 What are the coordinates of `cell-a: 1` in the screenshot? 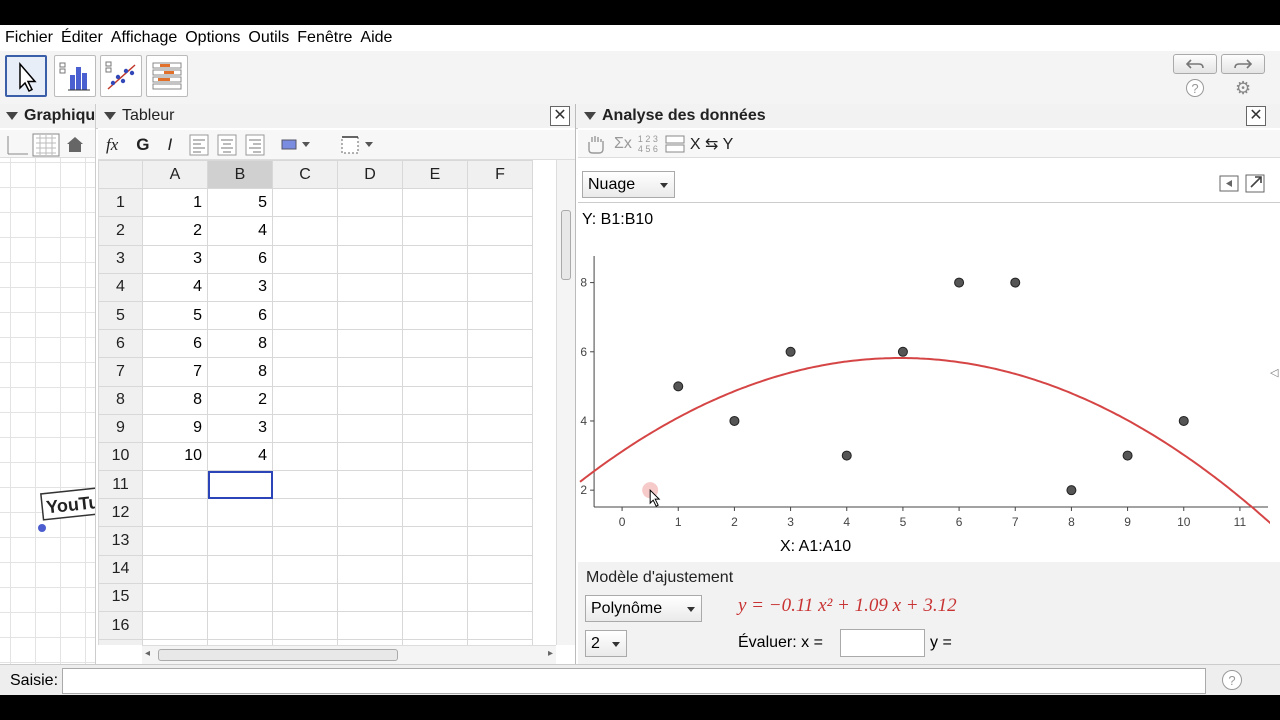 It's located at (175, 203).